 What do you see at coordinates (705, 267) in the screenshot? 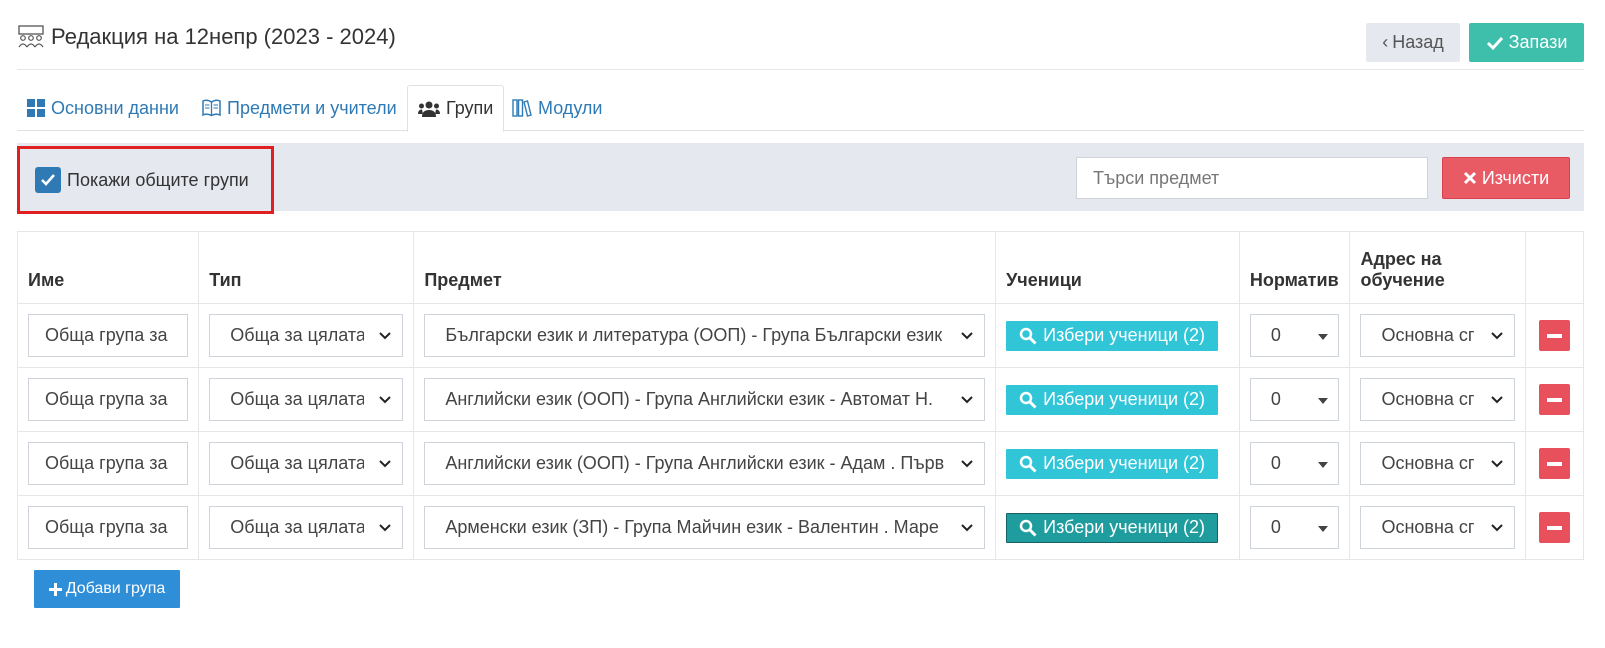
I see `column-header-subject: Предмет` at bounding box center [705, 267].